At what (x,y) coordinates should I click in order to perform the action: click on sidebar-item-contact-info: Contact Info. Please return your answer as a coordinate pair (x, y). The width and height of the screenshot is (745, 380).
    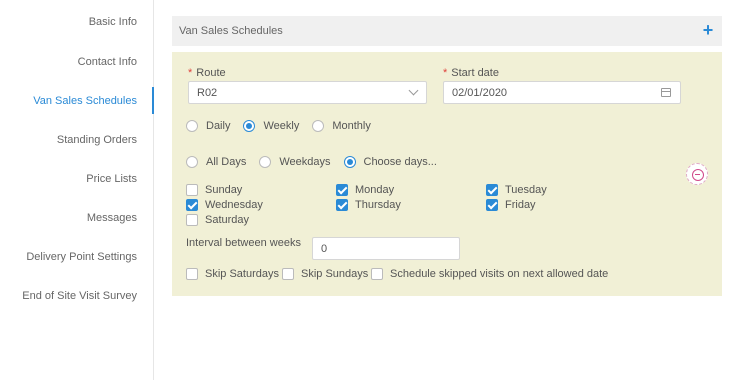
    Looking at the image, I should click on (107, 62).